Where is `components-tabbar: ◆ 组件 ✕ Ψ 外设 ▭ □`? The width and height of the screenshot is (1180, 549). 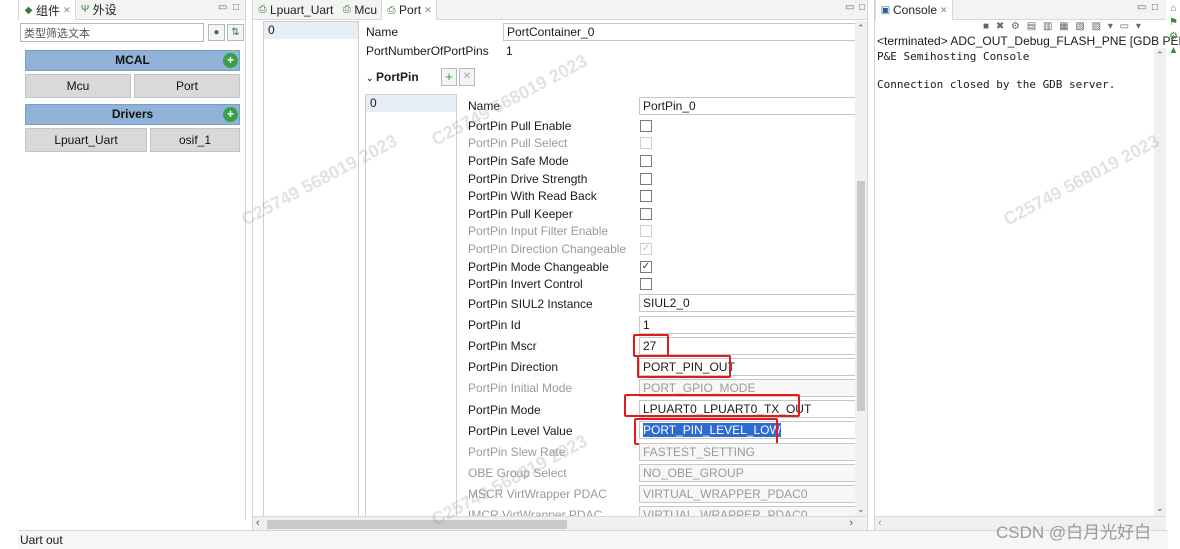 components-tabbar: ◆ 组件 ✕ Ψ 外设 ▭ □ is located at coordinates (131, 10).